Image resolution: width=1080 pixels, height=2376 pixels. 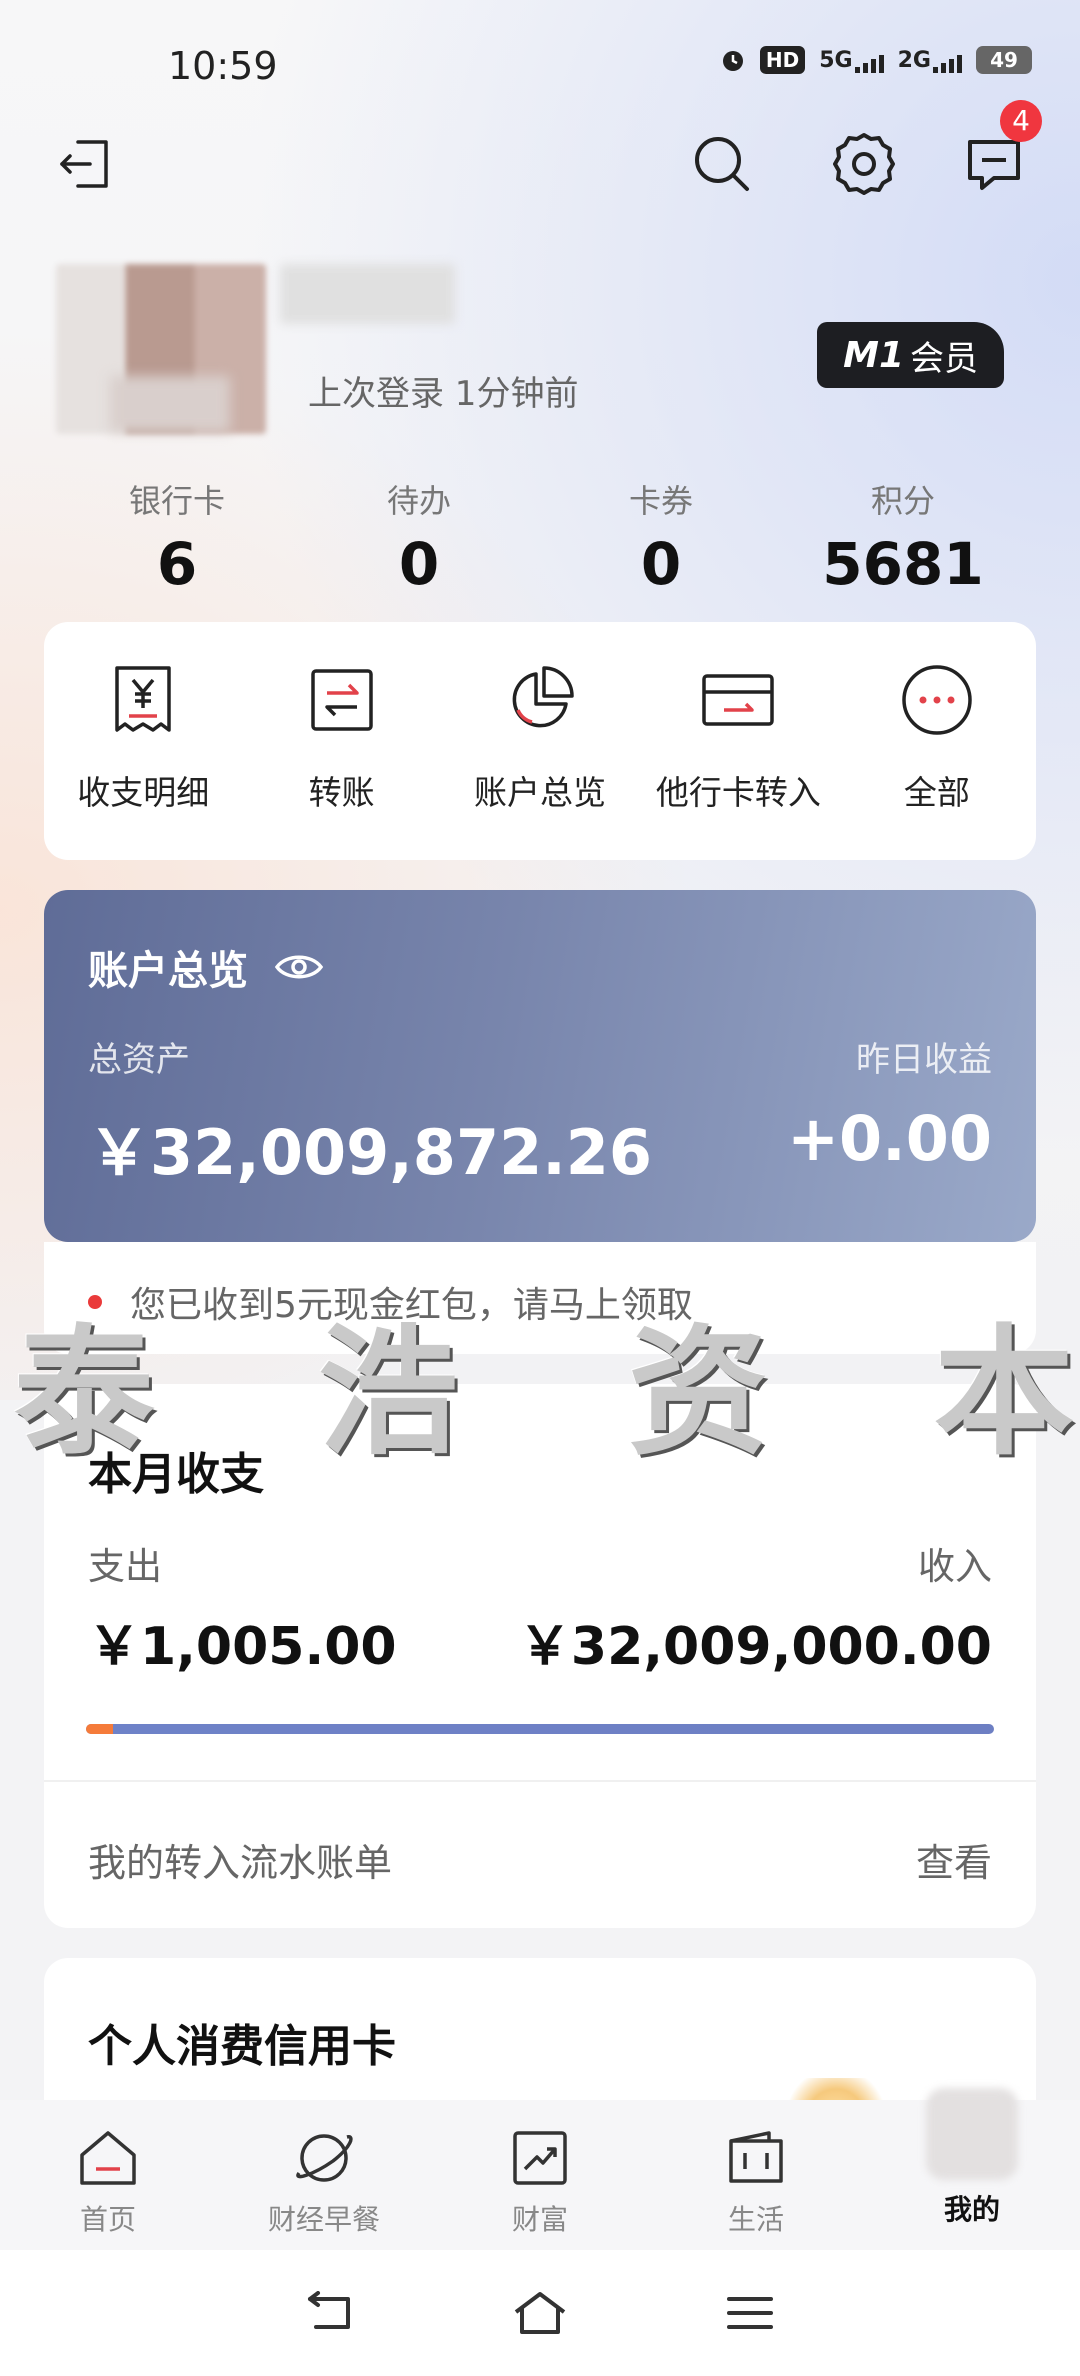 What do you see at coordinates (903, 564) in the screenshot?
I see `stat-value: 5681` at bounding box center [903, 564].